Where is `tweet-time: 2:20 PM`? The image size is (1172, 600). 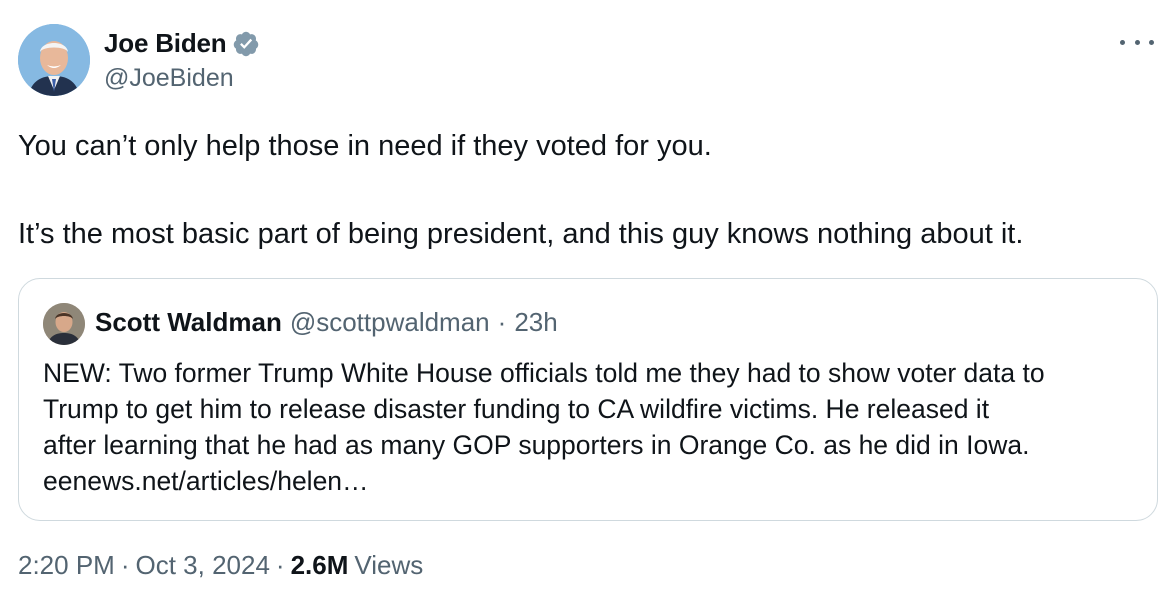
tweet-time: 2:20 PM is located at coordinates (66, 565).